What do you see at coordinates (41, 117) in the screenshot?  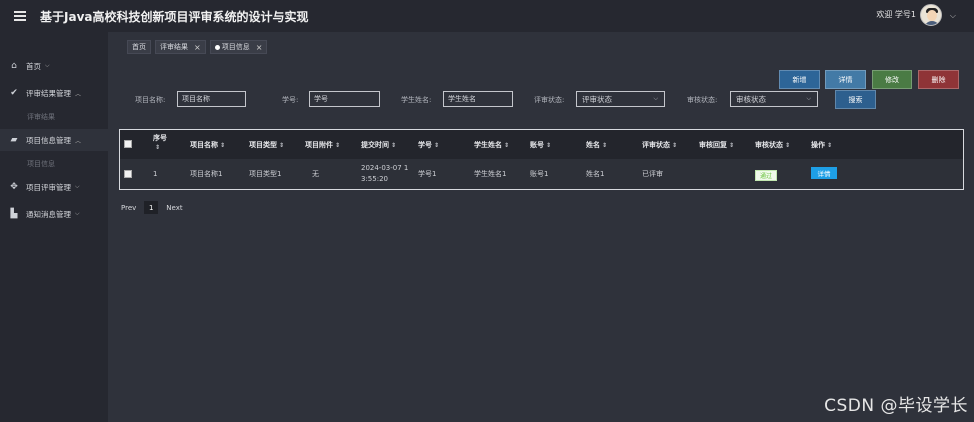 I see `sidebar-subitem-review-results: 评审结果` at bounding box center [41, 117].